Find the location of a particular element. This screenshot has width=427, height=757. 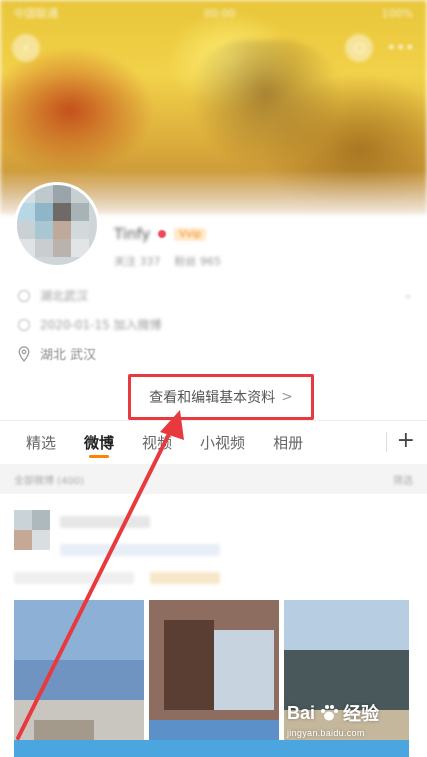

tab-album: 相册 is located at coordinates (288, 442).